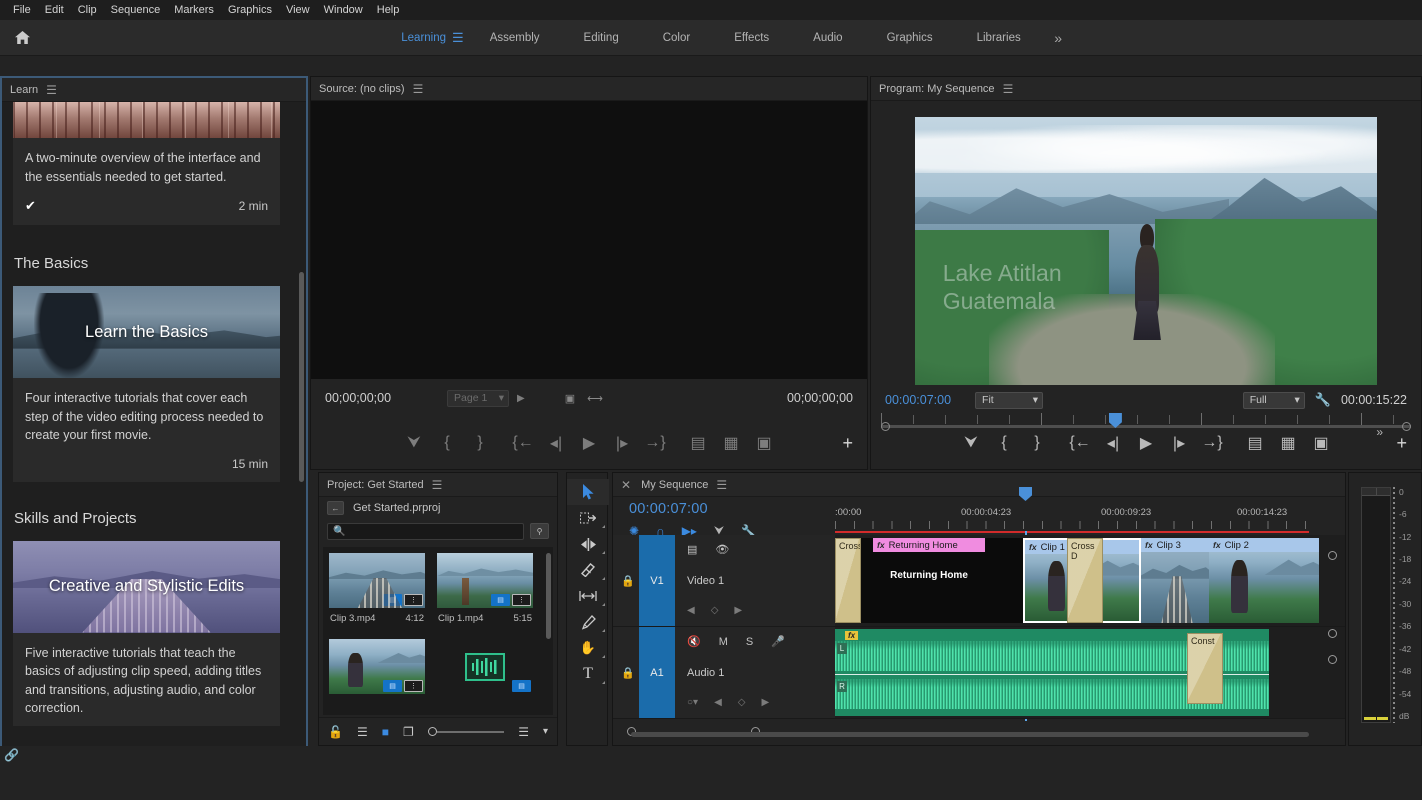 The width and height of the screenshot is (1422, 800). I want to click on icon-view-icon: ■, so click(385, 732).